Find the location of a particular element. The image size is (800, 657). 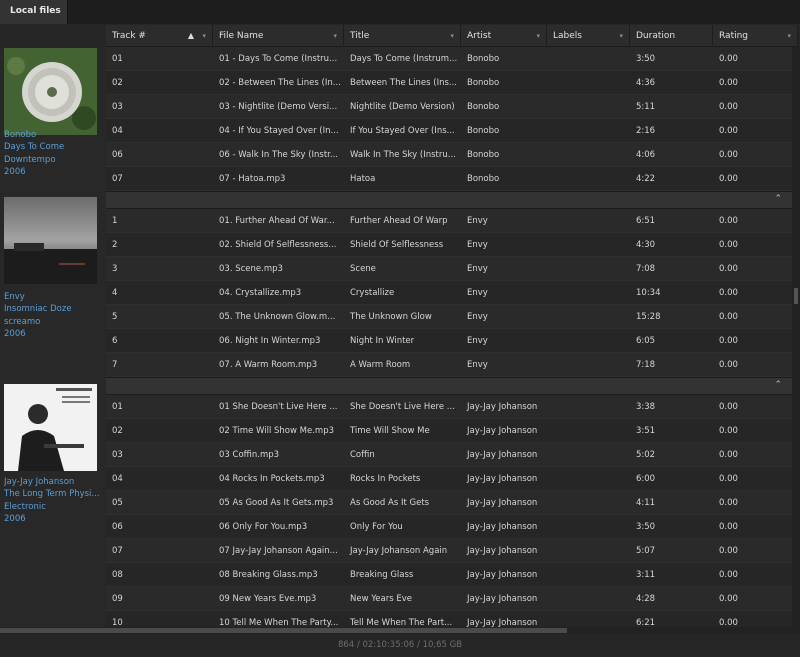

vertical-scrollbar is located at coordinates (796, 337).